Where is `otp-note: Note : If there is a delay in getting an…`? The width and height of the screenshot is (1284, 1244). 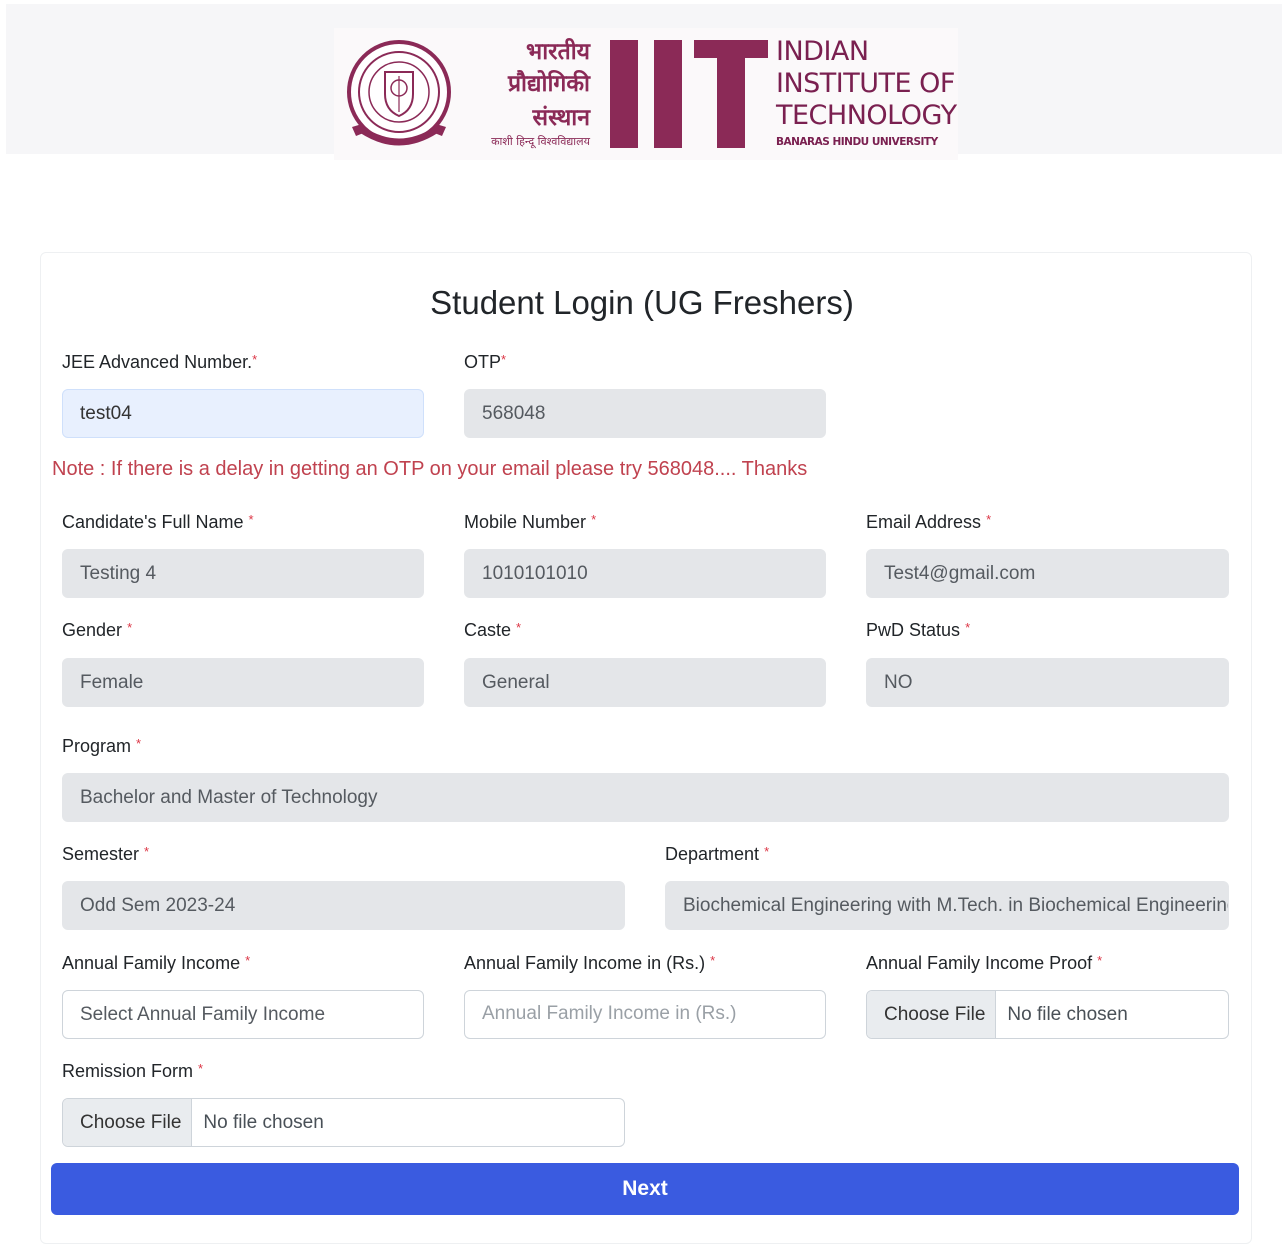 otp-note: Note : If there is a delay in getting an… is located at coordinates (430, 469).